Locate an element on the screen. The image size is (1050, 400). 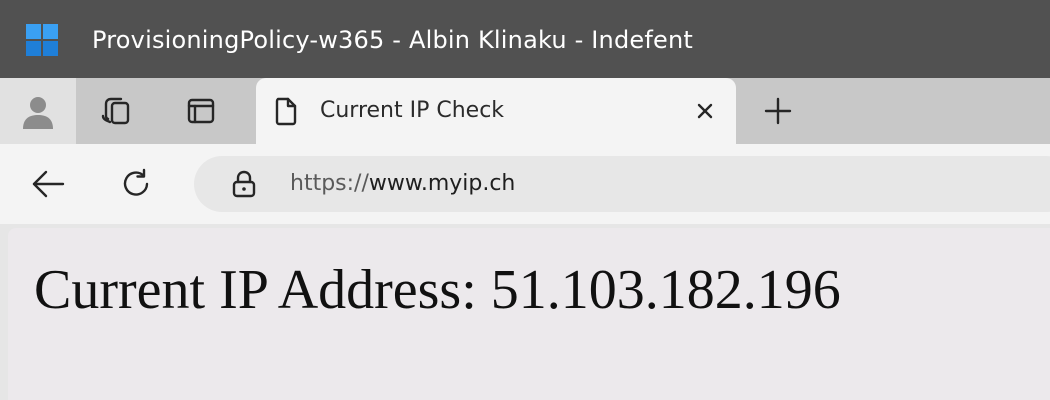
tab-close-button is located at coordinates (705, 111).